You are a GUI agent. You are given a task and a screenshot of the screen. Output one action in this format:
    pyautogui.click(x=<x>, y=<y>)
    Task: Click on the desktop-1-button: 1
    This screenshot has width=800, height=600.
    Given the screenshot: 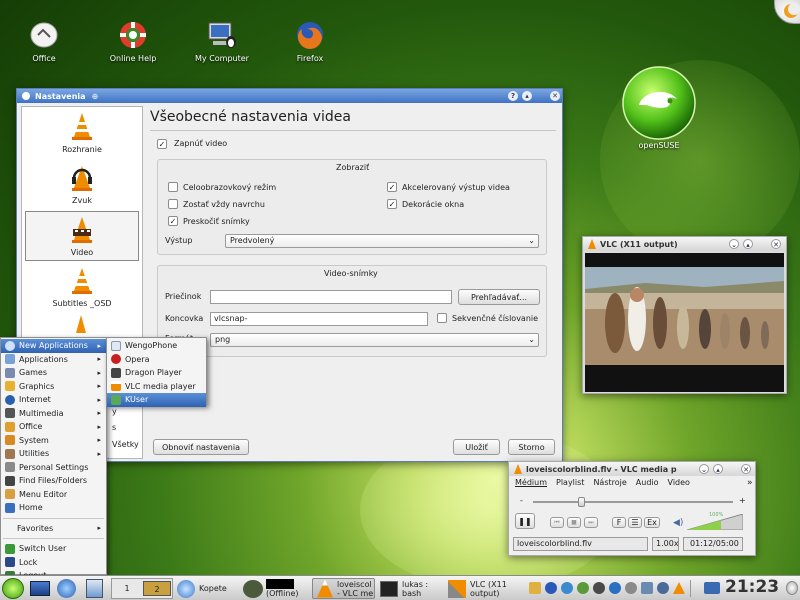 What is the action you would take?
    pyautogui.click(x=127, y=588)
    